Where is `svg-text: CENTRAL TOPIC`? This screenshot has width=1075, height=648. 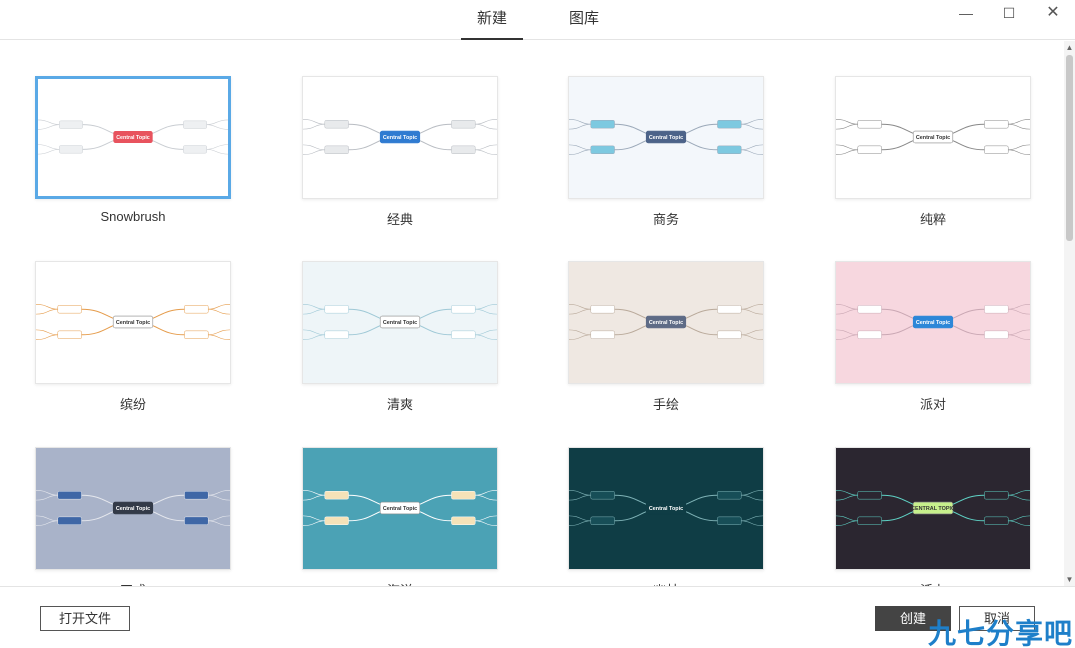
svg-text: CENTRAL TOPIC is located at coordinates (933, 509).